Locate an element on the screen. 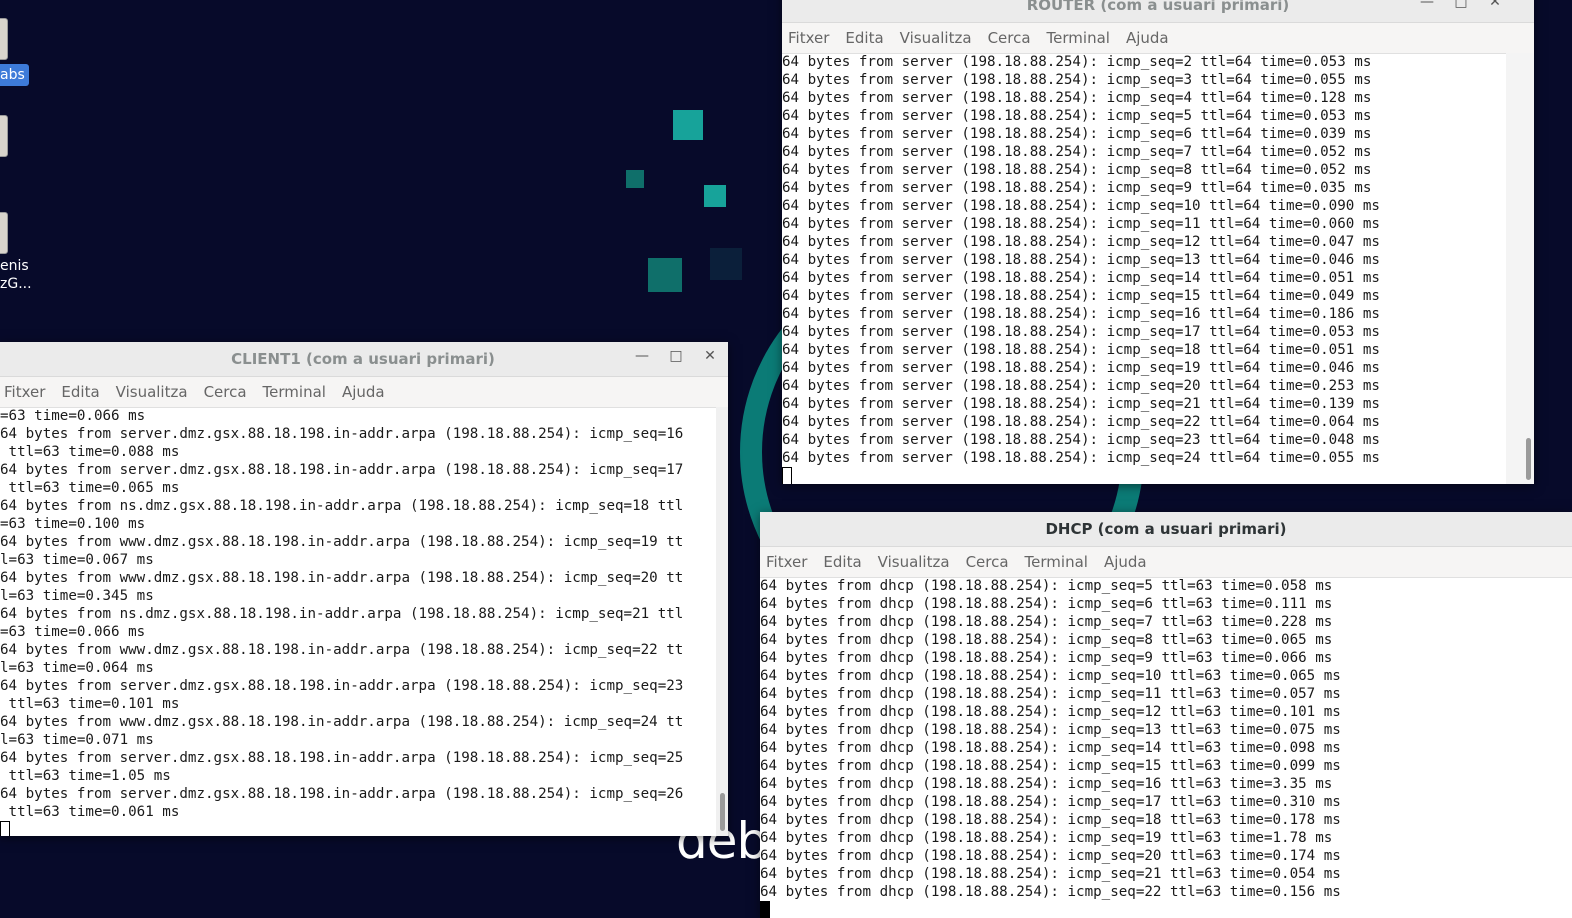 The height and width of the screenshot is (918, 1572). terminal-line: l=63 time=0.071 ms is located at coordinates (77, 740).